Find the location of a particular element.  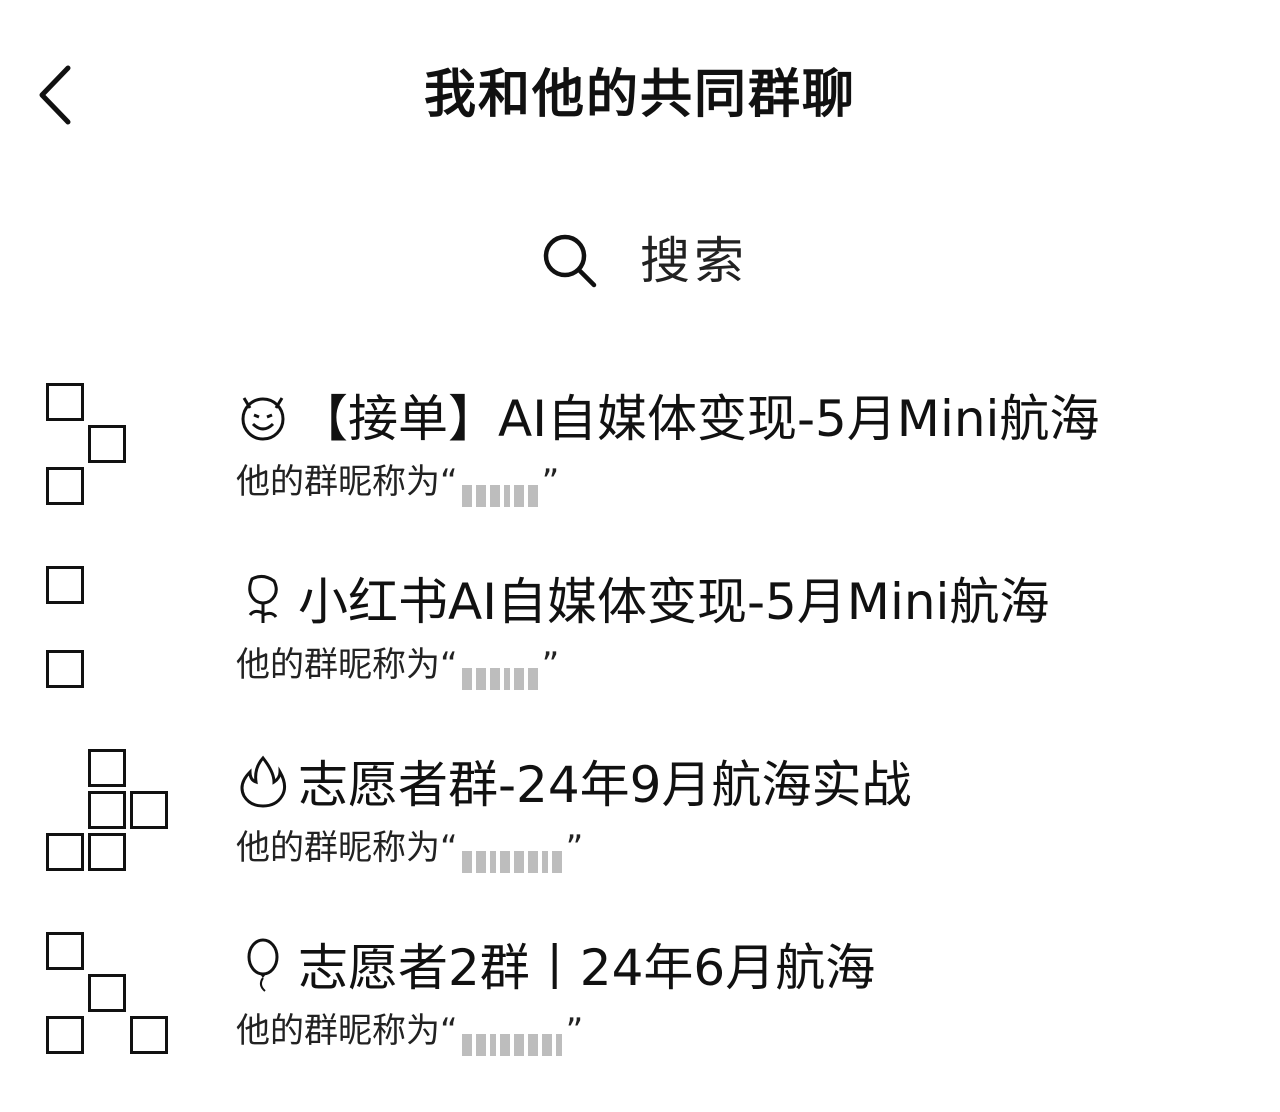

group-name-text: 【接单】AI自媒体变现-5月Mini航海 is located at coordinates (699, 419).